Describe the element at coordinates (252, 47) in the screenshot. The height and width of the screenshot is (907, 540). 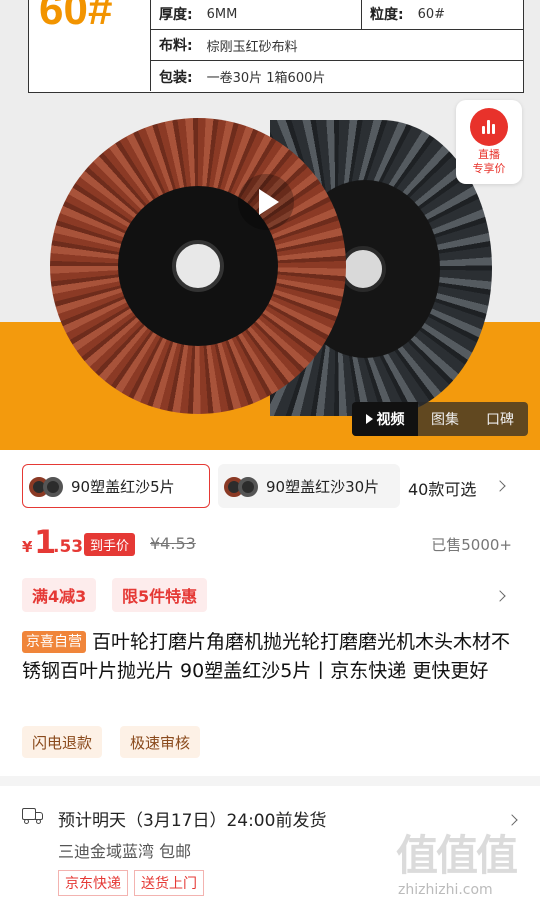
I see `spec-cloth-value: 棕刚玉红砂布料` at that location.